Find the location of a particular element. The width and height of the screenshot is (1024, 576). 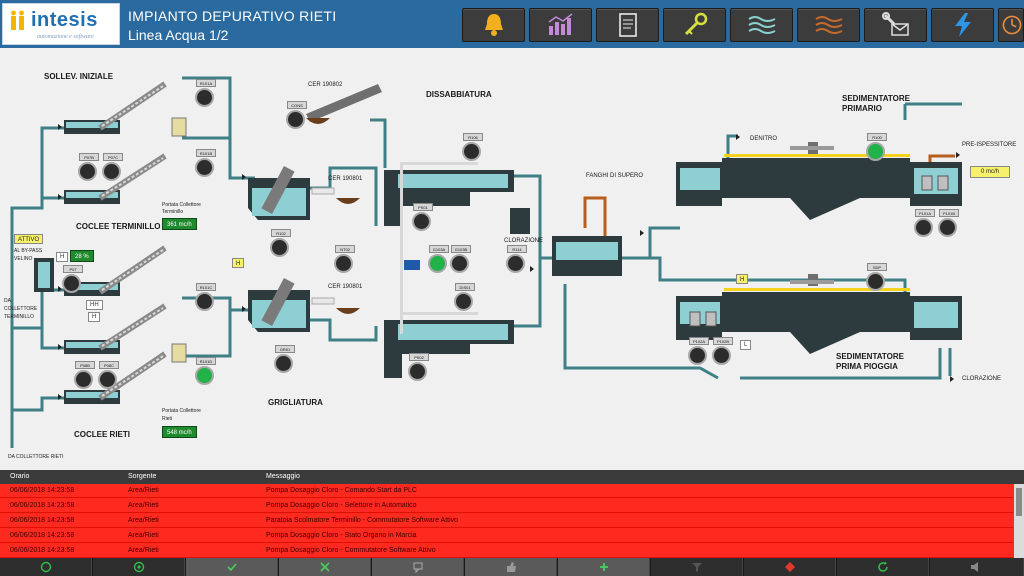

scheduler-button is located at coordinates (1011, 25).